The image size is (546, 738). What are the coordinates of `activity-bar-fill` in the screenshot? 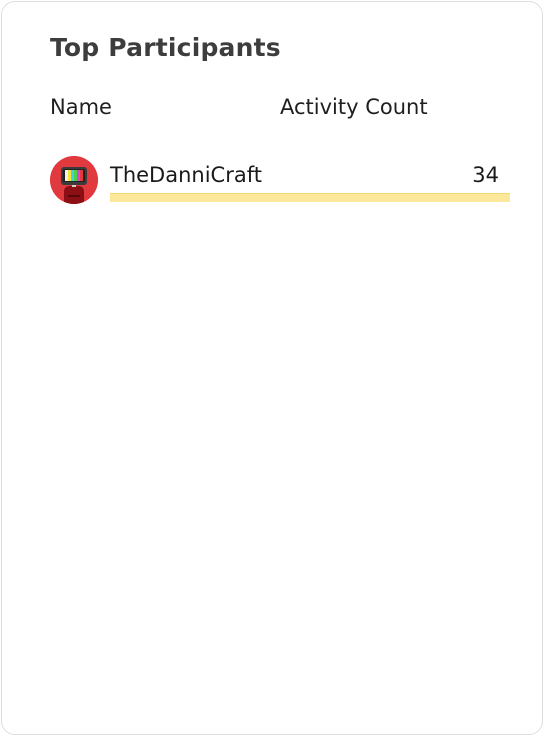 It's located at (310, 197).